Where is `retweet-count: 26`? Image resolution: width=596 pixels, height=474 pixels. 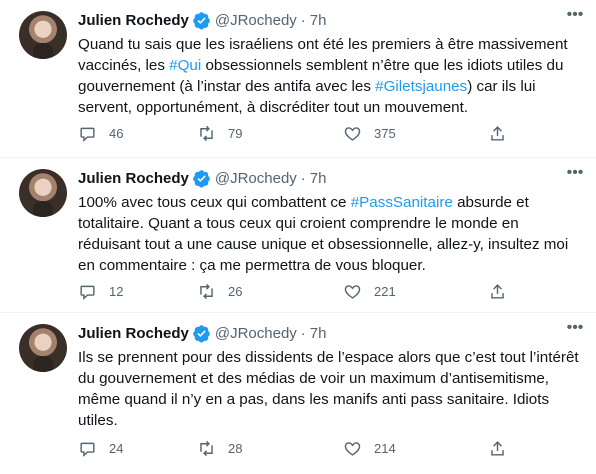 retweet-count: 26 is located at coordinates (235, 291).